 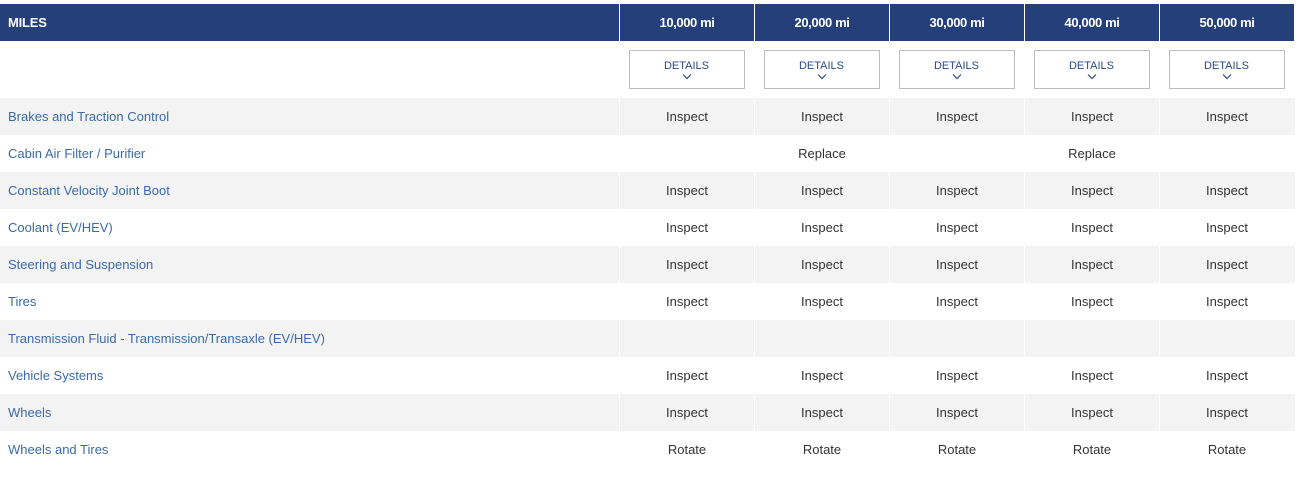 I want to click on mileage-column-header: 30,000 mi, so click(x=956, y=22).